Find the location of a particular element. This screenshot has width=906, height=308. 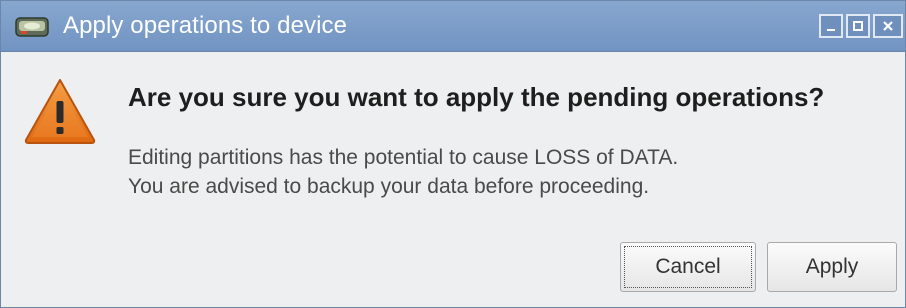

cancel-button: Cancel is located at coordinates (688, 267).